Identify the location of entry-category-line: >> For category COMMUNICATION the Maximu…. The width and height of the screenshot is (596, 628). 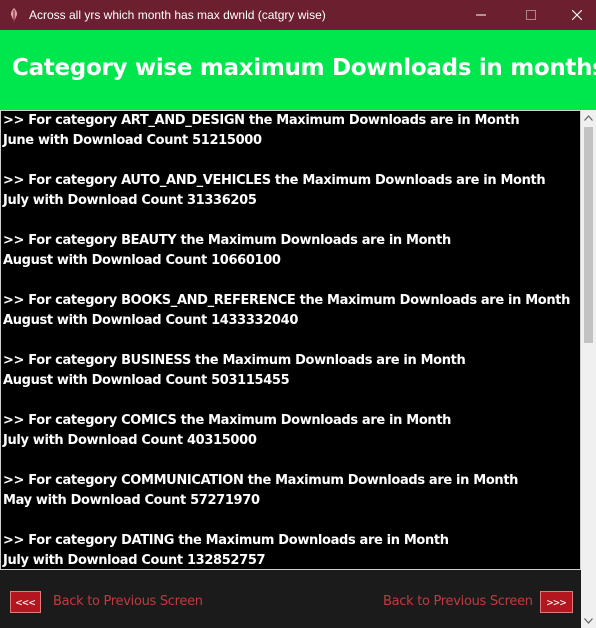
(261, 480).